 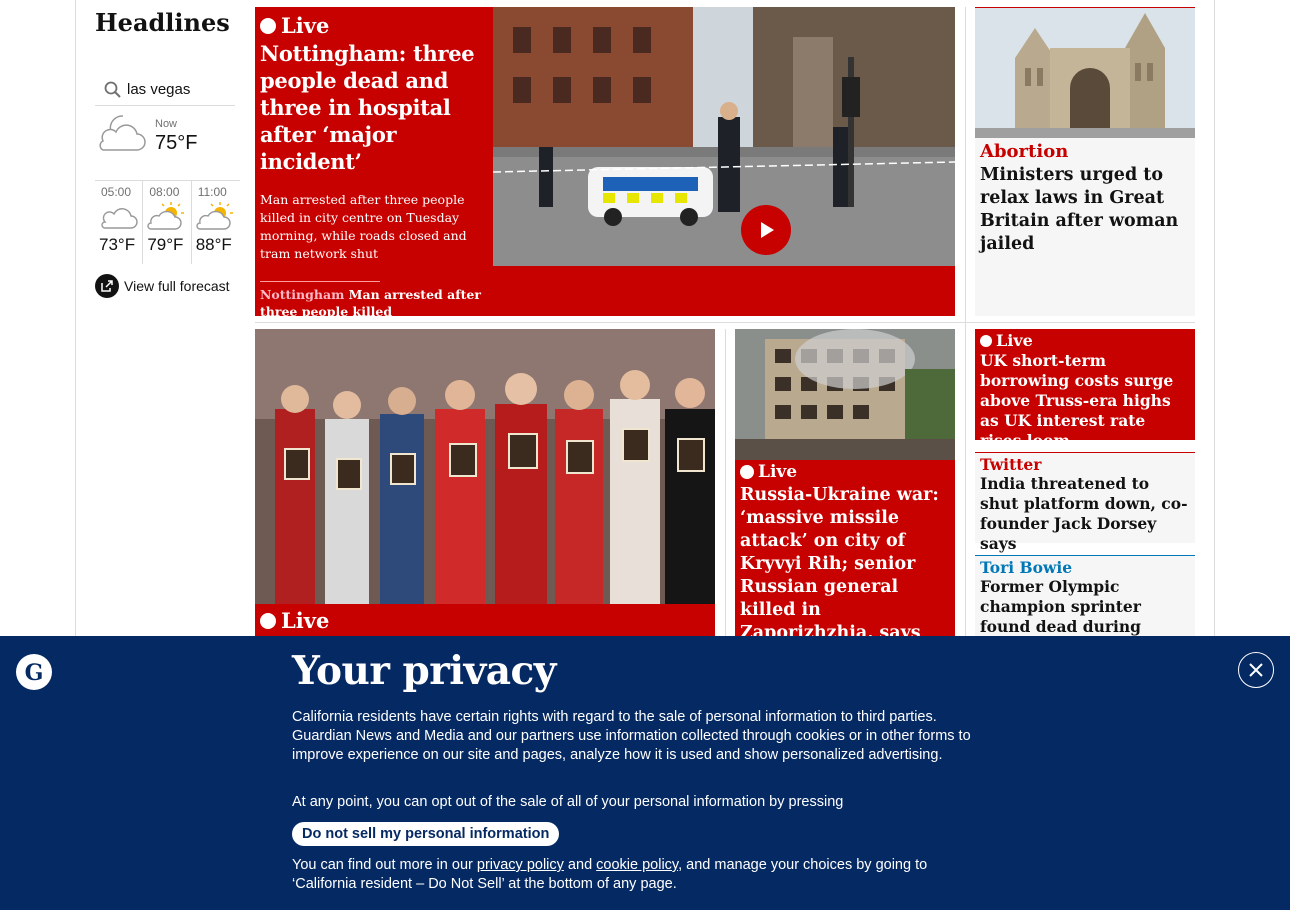 I want to click on memorial-story-card: Live, so click(x=485, y=489).